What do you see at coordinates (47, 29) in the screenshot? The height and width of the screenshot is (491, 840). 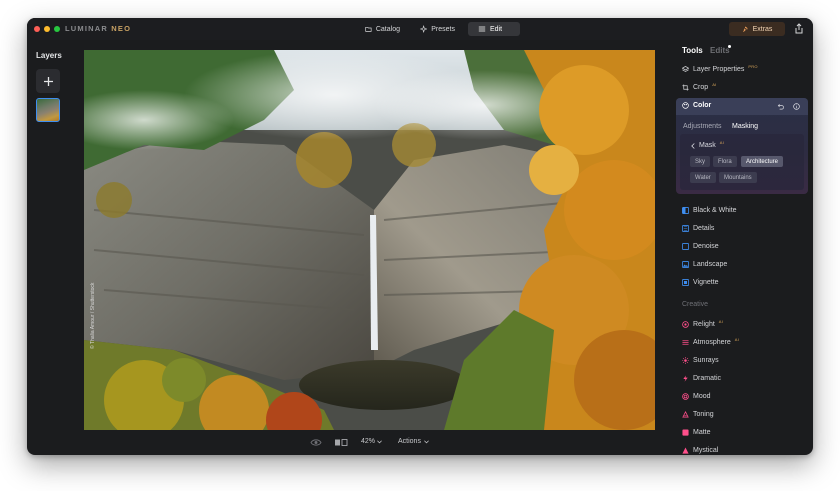 I see `minimize-window-button` at bounding box center [47, 29].